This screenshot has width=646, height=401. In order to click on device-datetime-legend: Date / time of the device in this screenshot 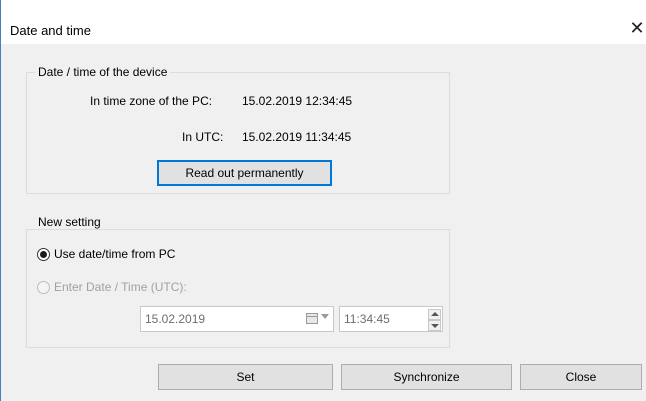, I will do `click(103, 72)`.